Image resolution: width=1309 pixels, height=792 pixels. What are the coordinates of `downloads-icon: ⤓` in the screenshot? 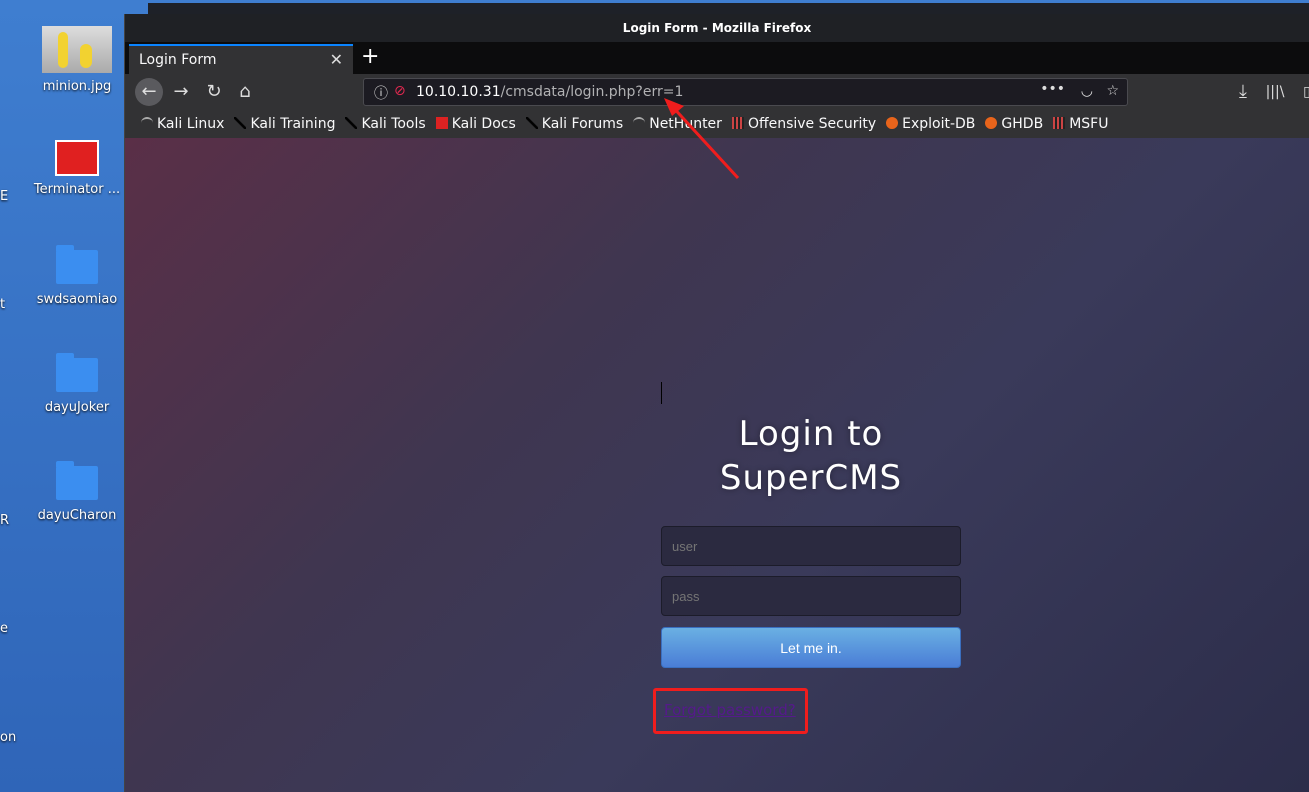 It's located at (1243, 92).